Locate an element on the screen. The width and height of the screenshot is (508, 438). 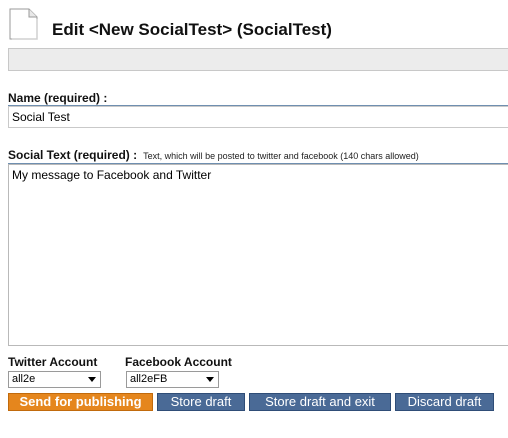
twitter-account-value: all2e is located at coordinates (24, 379).